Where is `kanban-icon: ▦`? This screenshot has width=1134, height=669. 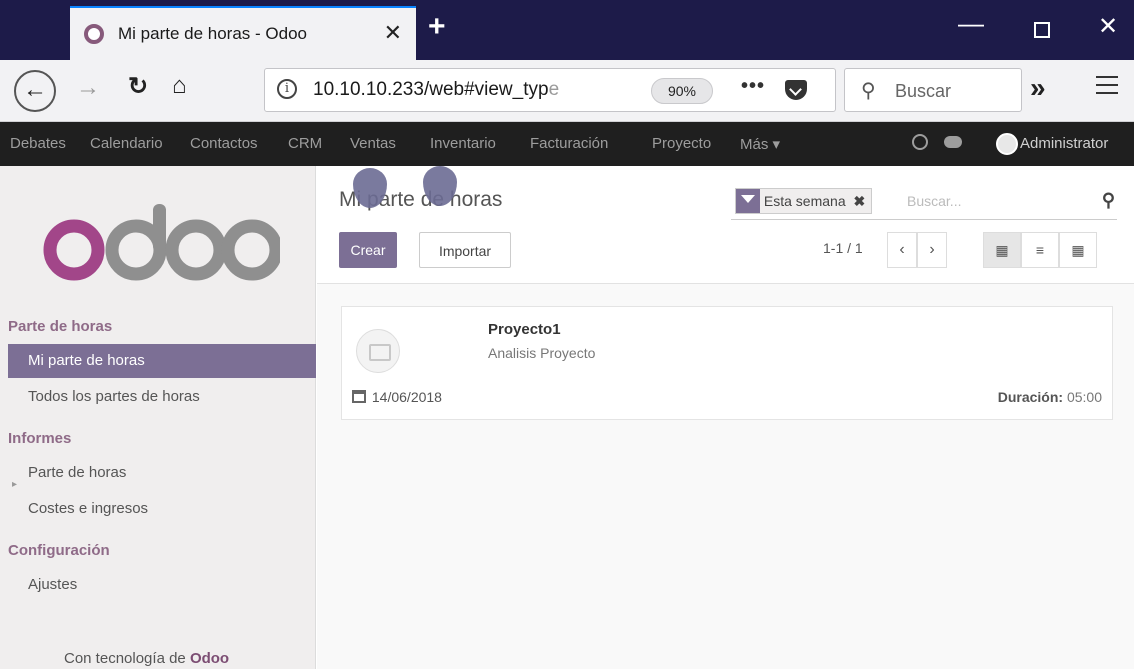 kanban-icon: ▦ is located at coordinates (1002, 250).